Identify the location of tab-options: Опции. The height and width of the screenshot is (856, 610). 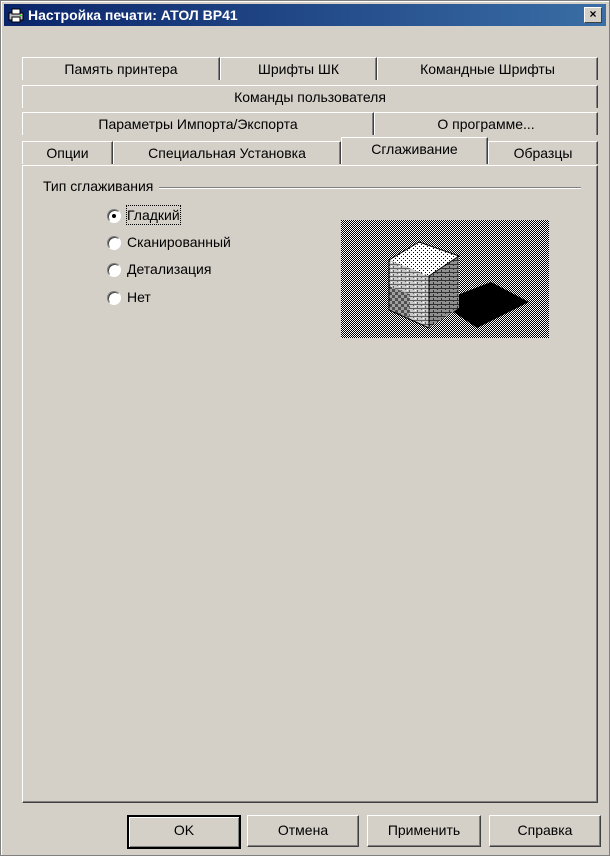
(67, 152).